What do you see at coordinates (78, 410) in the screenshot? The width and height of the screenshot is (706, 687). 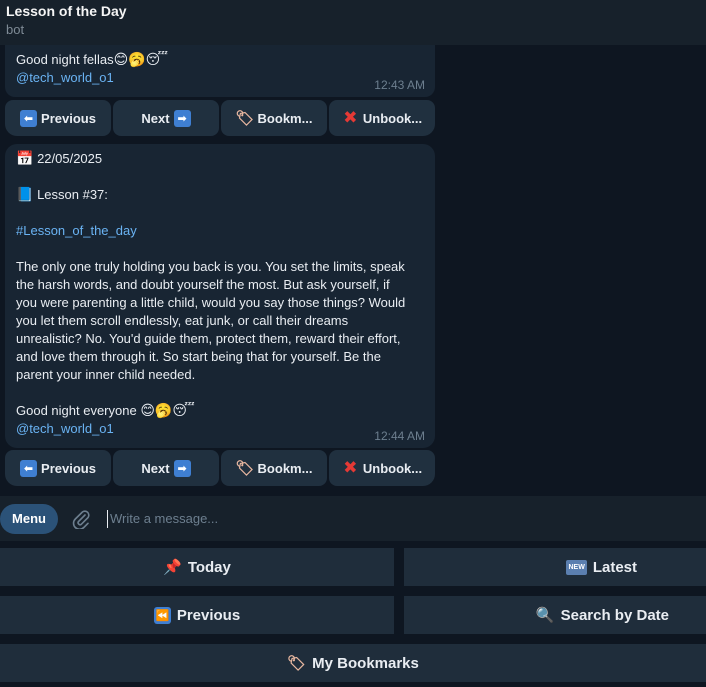 I see `closing-text: Good night everyone` at bounding box center [78, 410].